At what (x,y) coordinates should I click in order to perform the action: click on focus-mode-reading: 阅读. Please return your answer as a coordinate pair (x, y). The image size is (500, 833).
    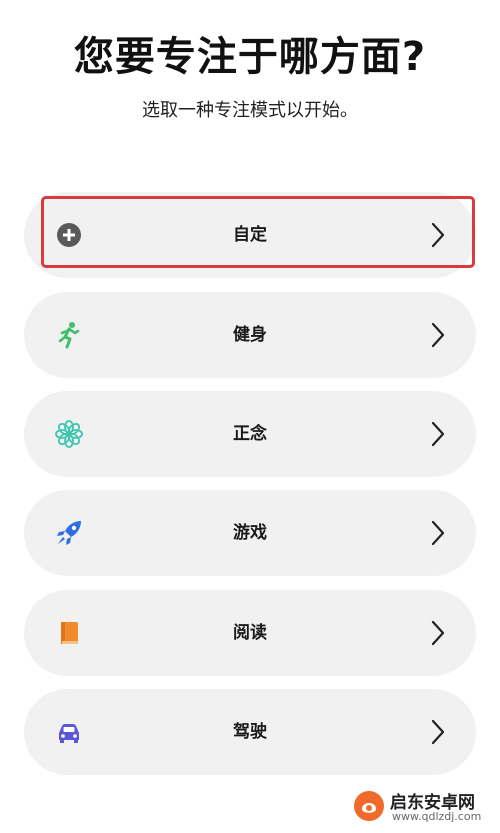
    Looking at the image, I should click on (250, 633).